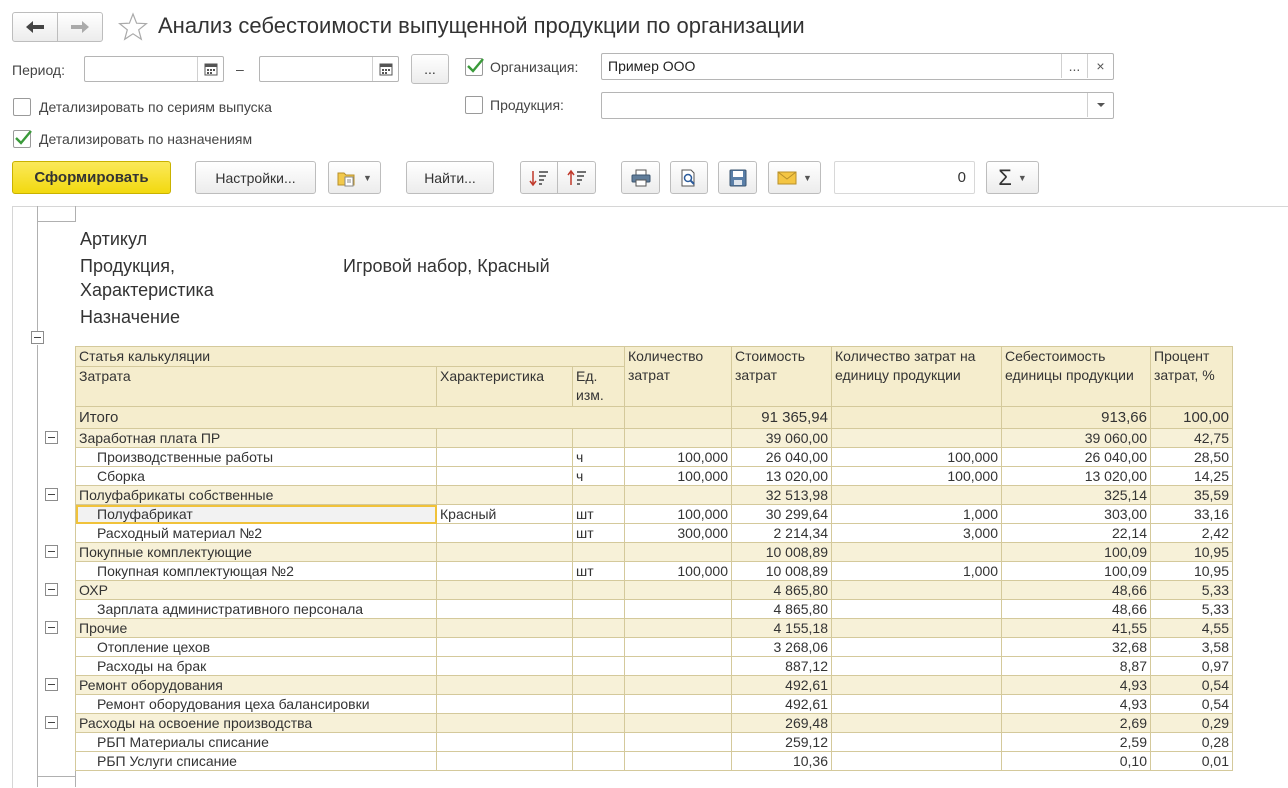  I want to click on header-pct: Процент затрат, %, so click(1191, 376).